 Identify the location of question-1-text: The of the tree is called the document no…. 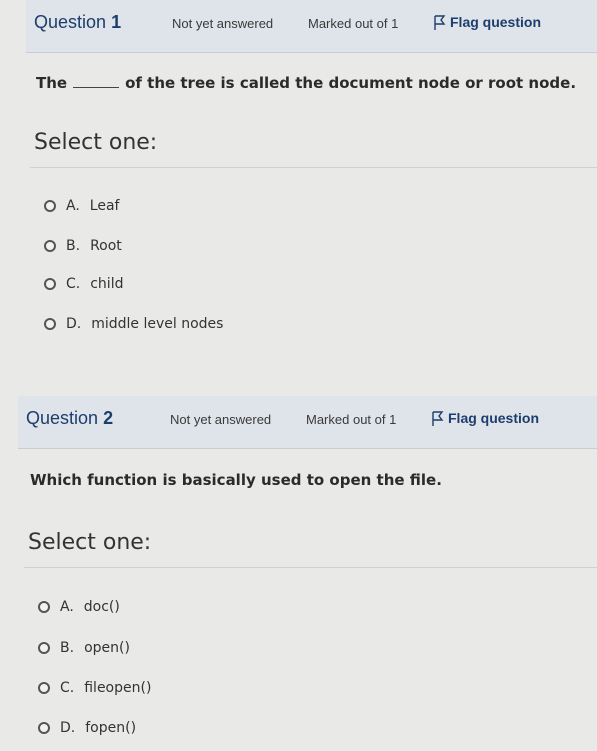
(306, 83).